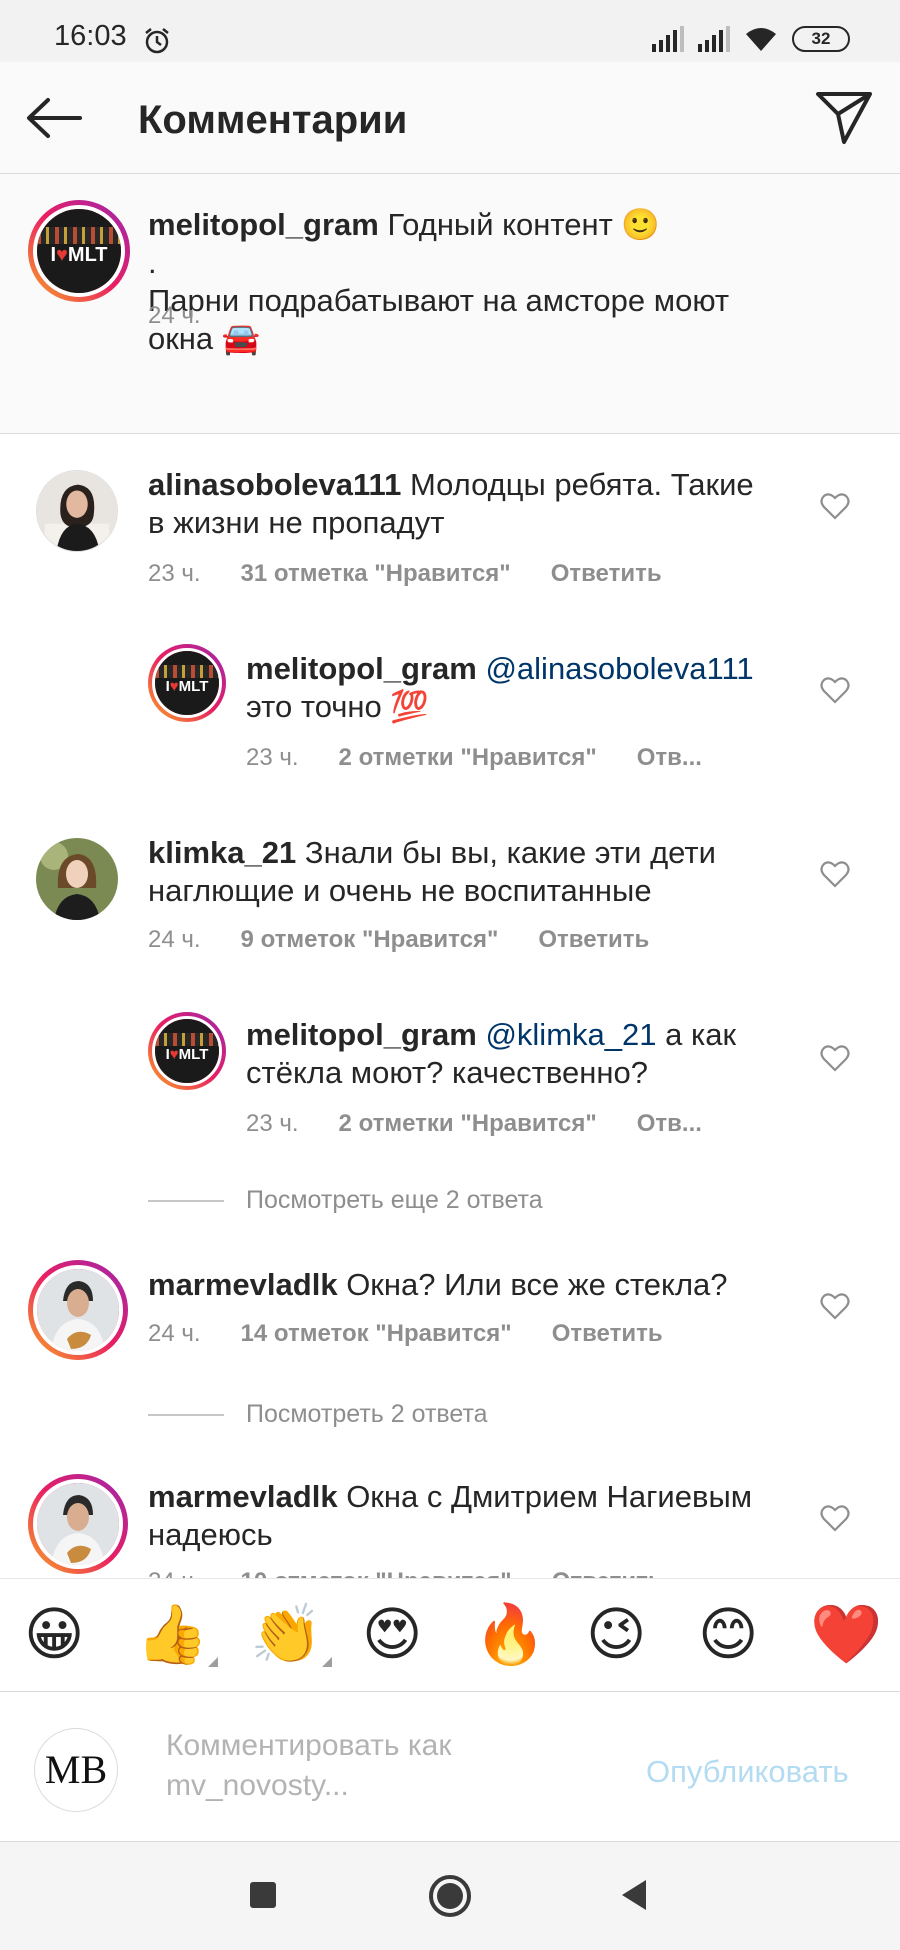 The height and width of the screenshot is (1950, 900). I want to click on grinning-face-emoji: 😀, so click(54, 1634).